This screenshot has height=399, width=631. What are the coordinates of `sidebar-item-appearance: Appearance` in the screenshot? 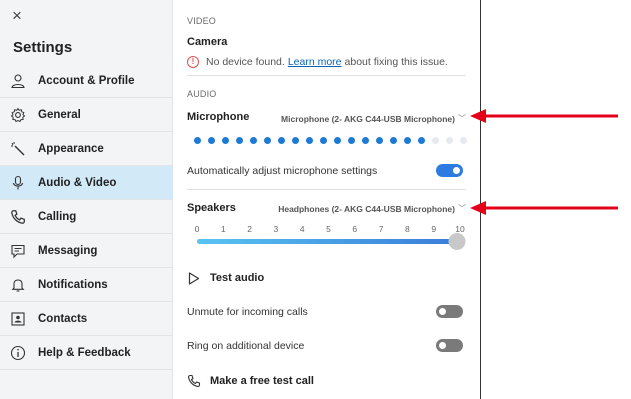 It's located at (86, 149).